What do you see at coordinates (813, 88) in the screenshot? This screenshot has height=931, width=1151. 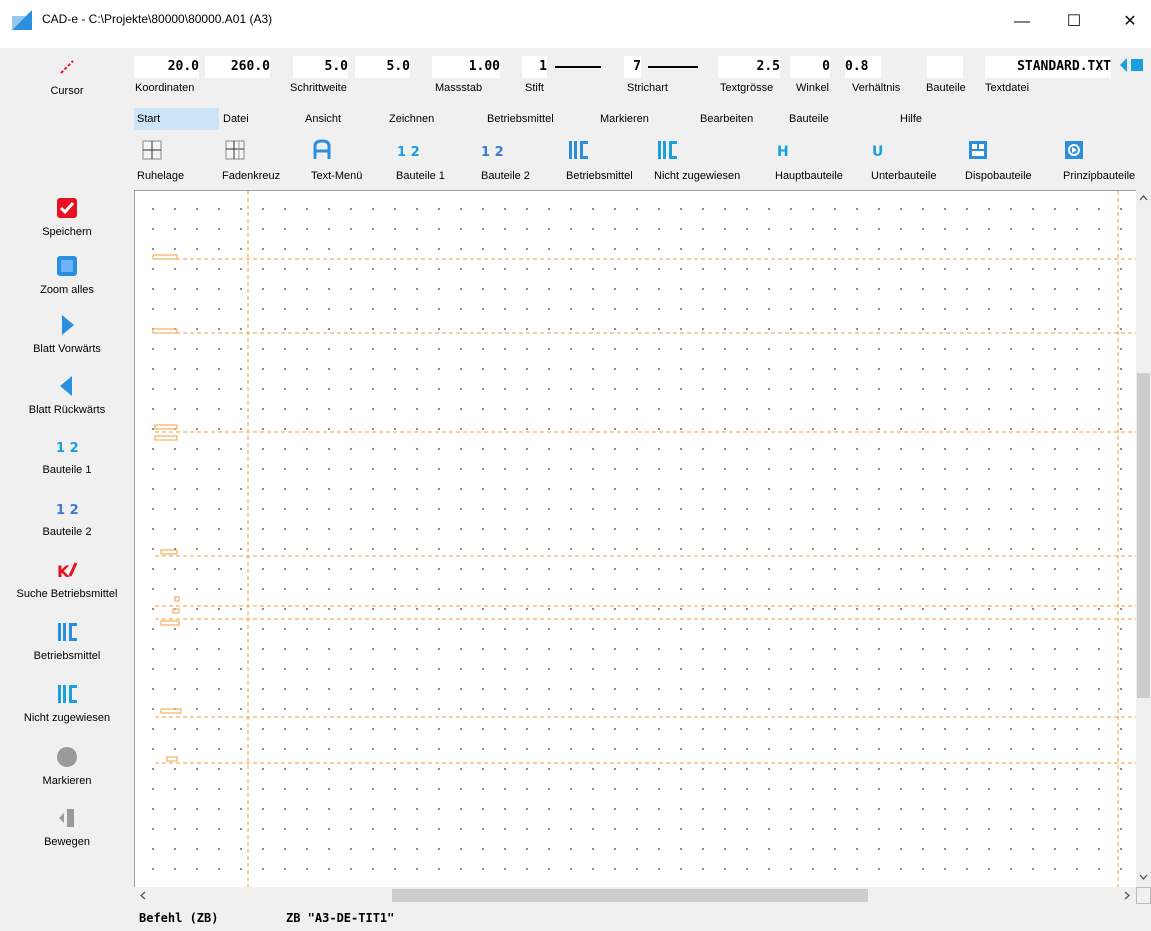 I see `winkel-label: Winkel` at bounding box center [813, 88].